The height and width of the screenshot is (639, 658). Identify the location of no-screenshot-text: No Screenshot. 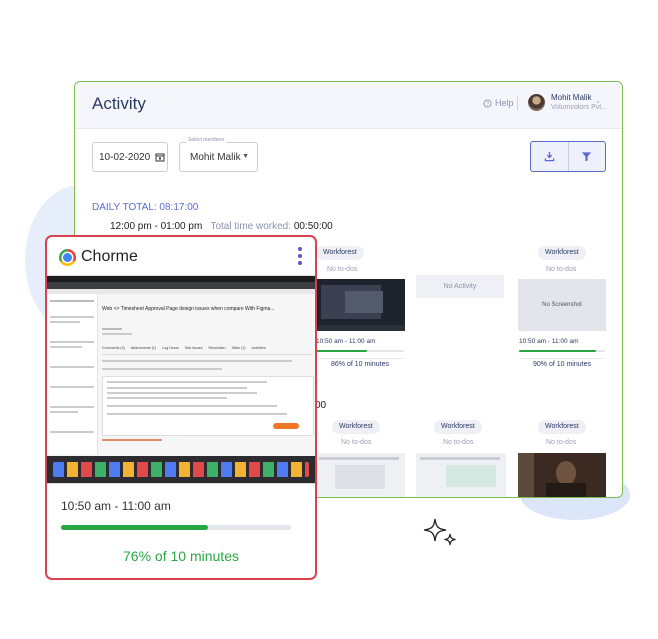
(562, 305).